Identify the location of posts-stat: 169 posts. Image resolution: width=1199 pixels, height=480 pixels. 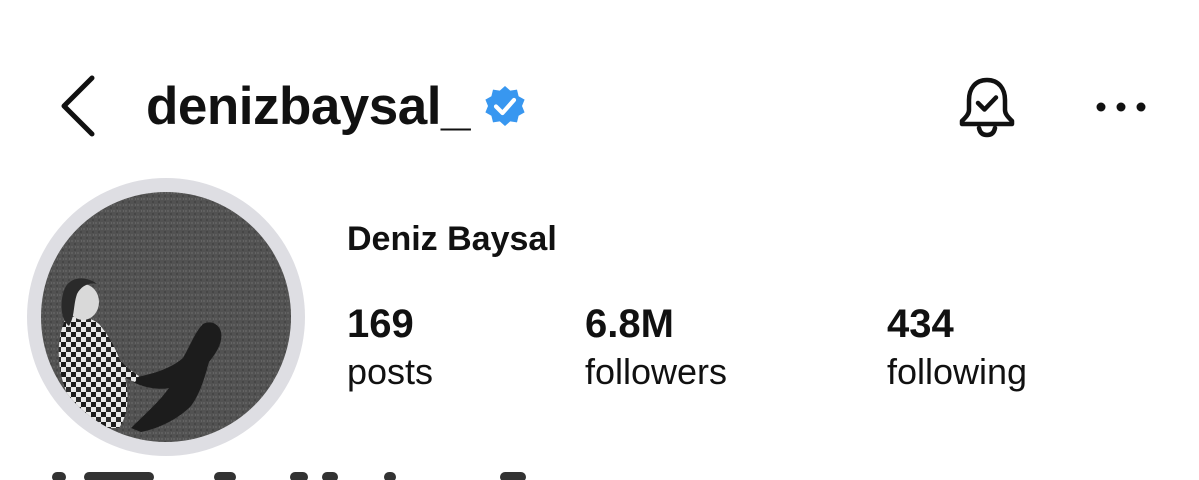
(390, 348).